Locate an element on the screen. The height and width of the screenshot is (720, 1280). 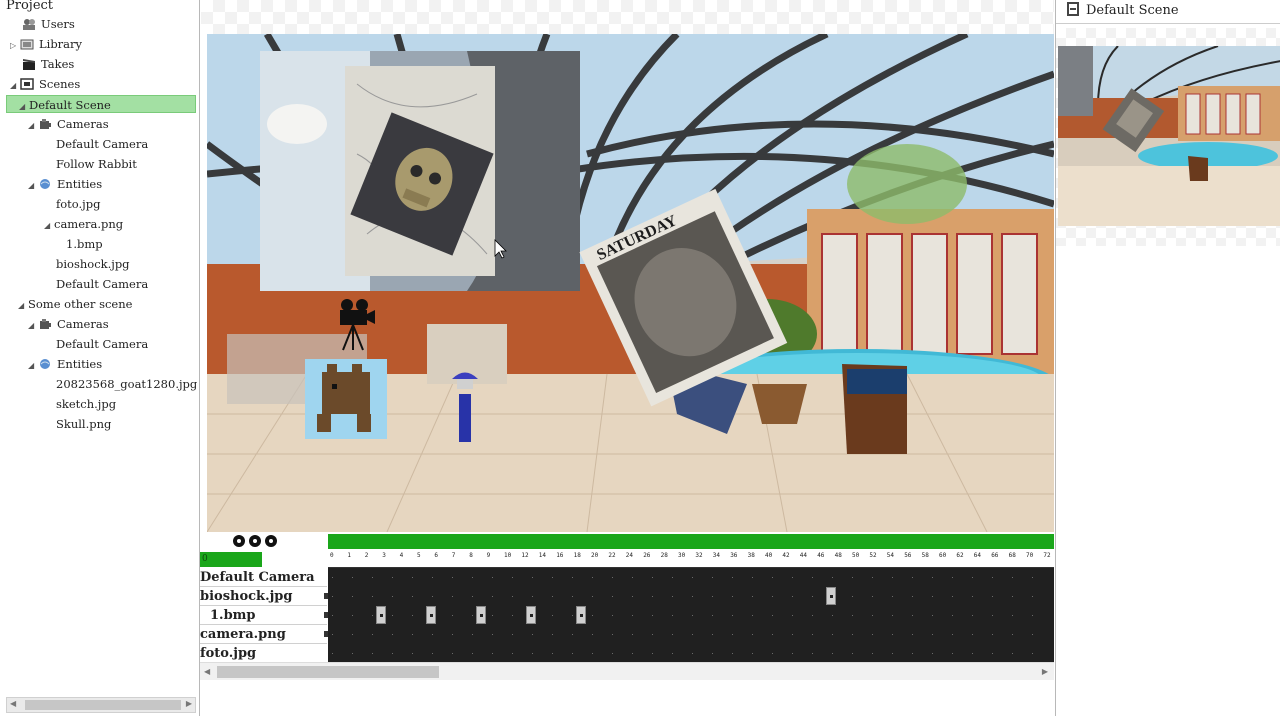
tree-item-label: Entities is located at coordinates (80, 184).